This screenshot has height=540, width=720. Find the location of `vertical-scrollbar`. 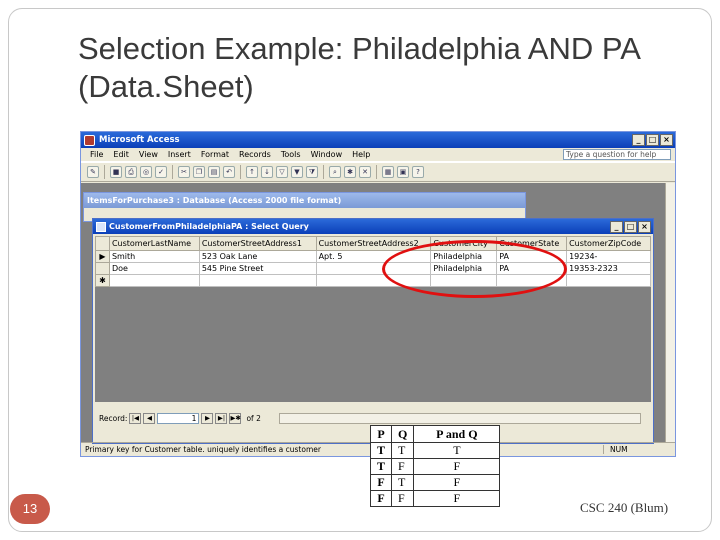

vertical-scrollbar is located at coordinates (670, 312).